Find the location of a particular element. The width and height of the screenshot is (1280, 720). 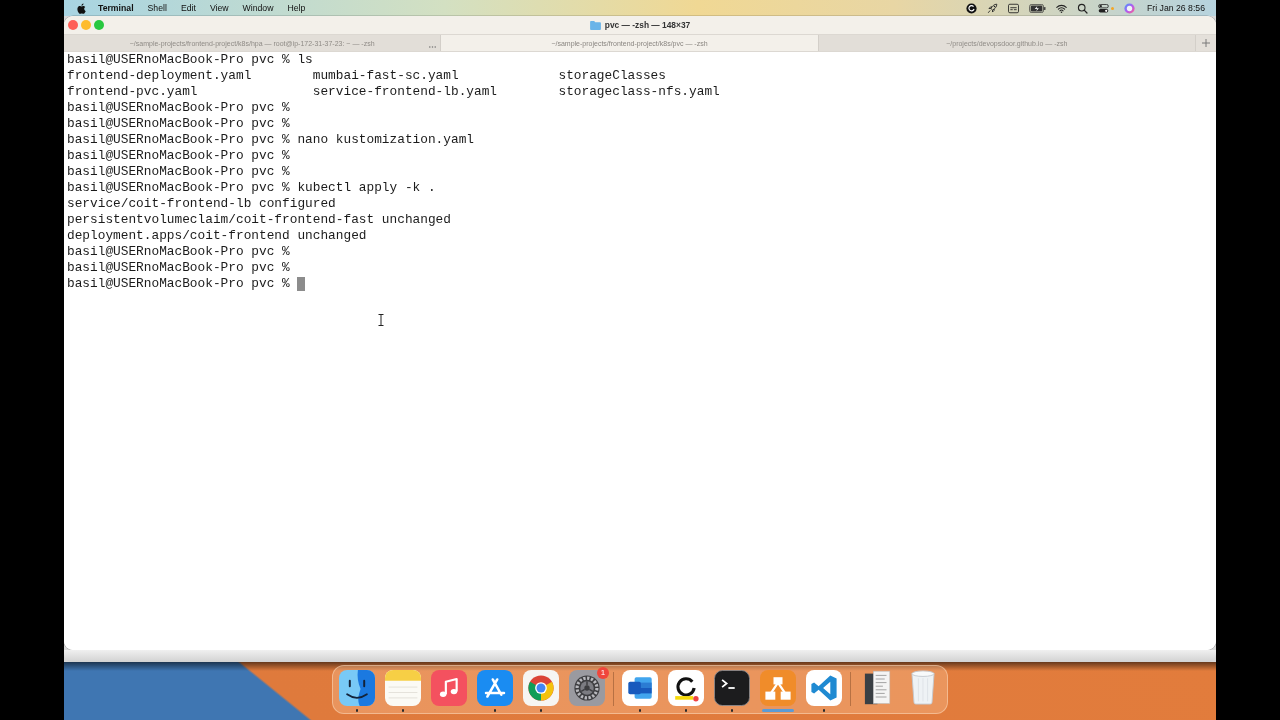

file-name: storageclass-nfs.yaml is located at coordinates (639, 92).